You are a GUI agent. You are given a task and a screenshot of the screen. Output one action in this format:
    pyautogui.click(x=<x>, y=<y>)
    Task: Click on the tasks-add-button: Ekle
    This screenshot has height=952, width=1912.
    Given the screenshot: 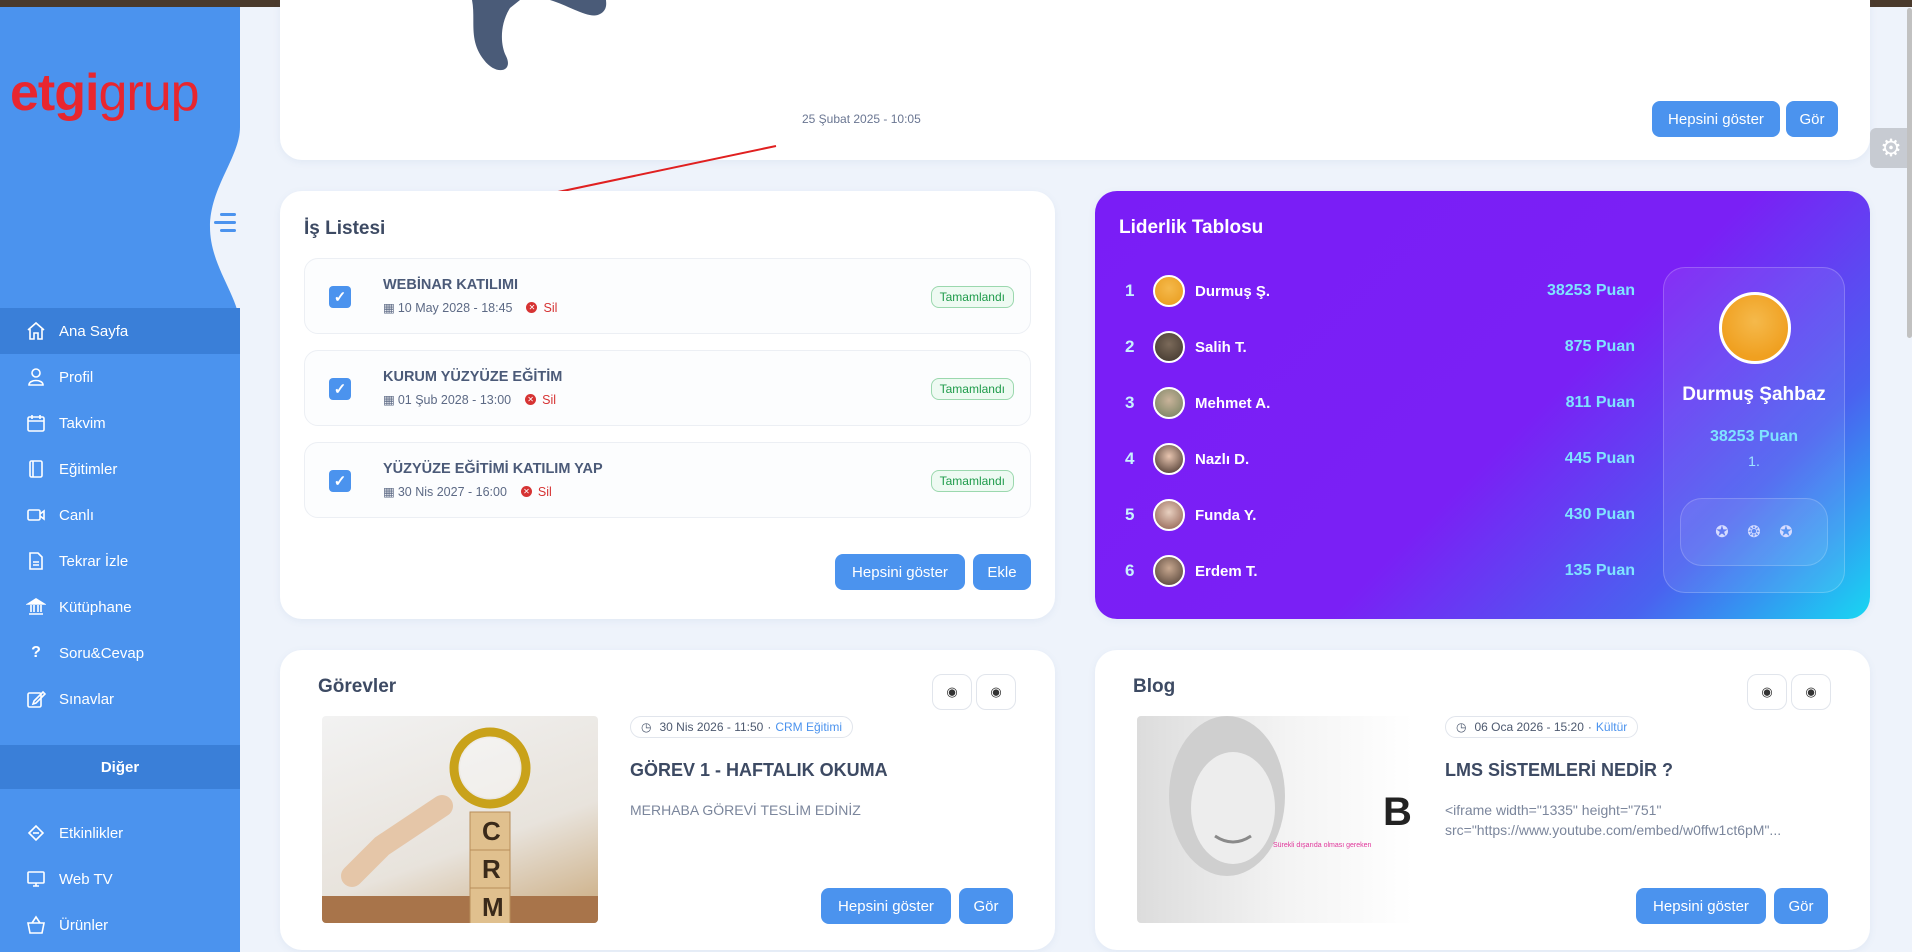 What is the action you would take?
    pyautogui.click(x=1002, y=572)
    